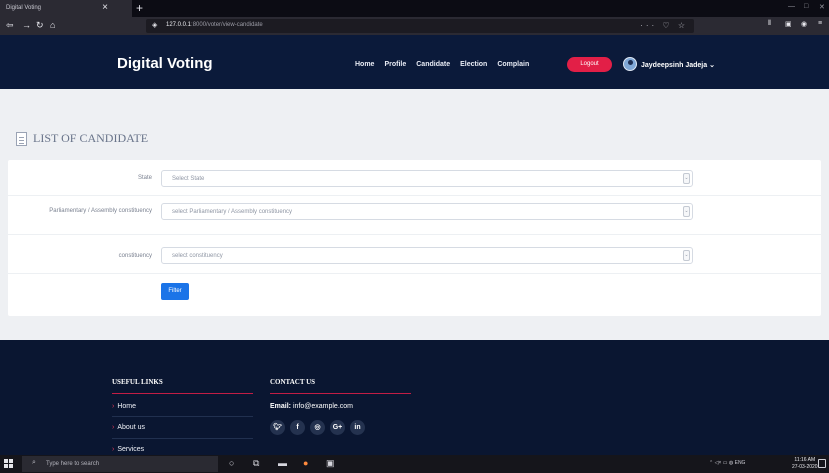 This screenshot has width=829, height=473. Describe the element at coordinates (674, 65) in the screenshot. I see `username: Jaydeepsinh Jadeja` at that location.